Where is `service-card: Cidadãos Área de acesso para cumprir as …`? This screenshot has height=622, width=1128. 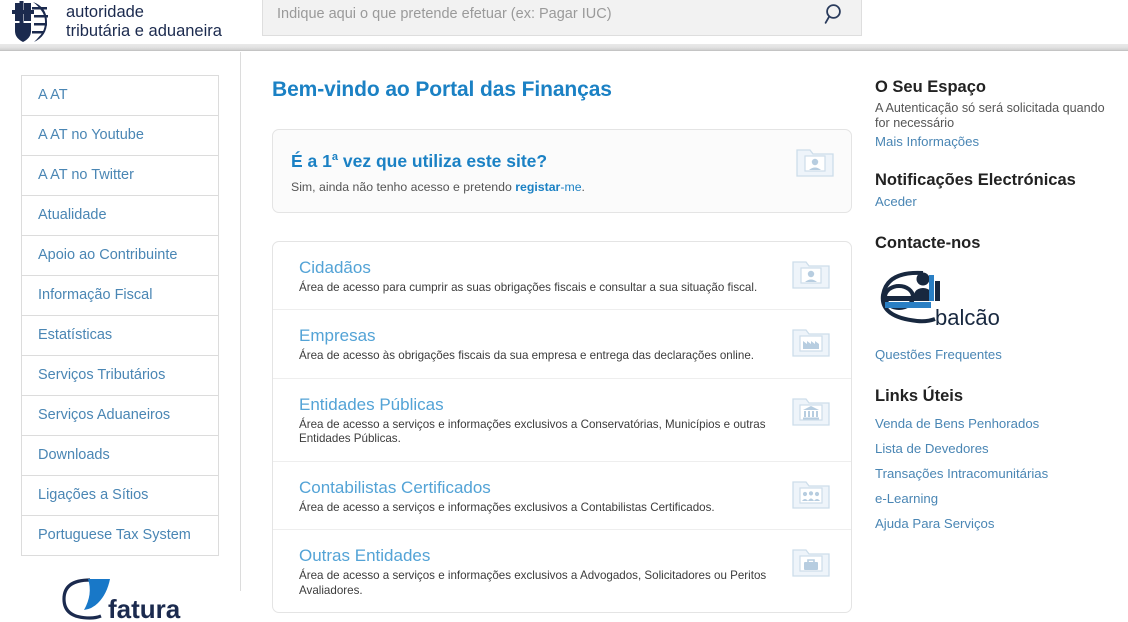
service-card: Cidadãos Área de acesso para cumprir as … is located at coordinates (562, 276).